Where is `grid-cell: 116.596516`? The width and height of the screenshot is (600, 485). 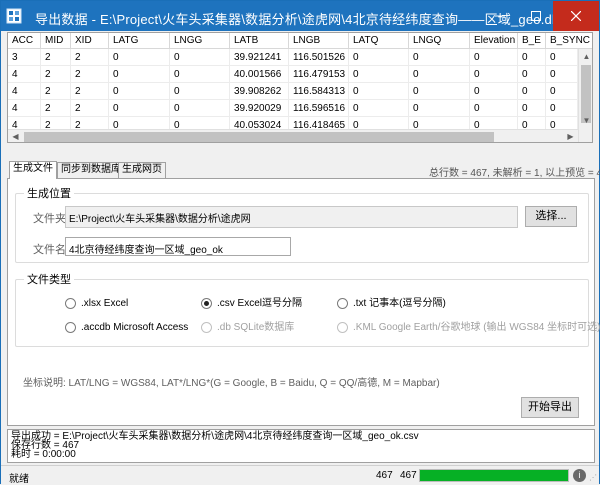
grid-cell: 116.596516 is located at coordinates (319, 108).